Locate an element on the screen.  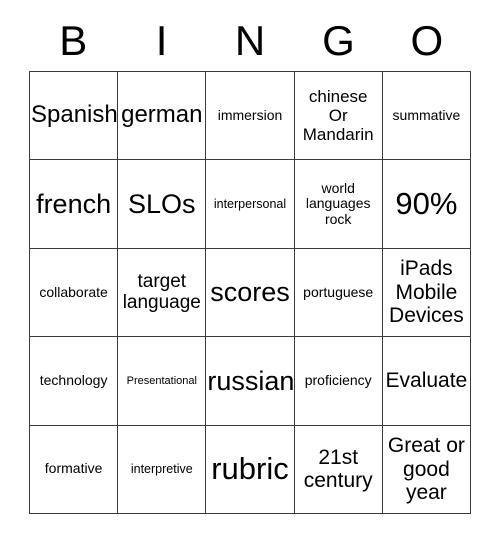
bingo-cell: Evaluate is located at coordinates (426, 381).